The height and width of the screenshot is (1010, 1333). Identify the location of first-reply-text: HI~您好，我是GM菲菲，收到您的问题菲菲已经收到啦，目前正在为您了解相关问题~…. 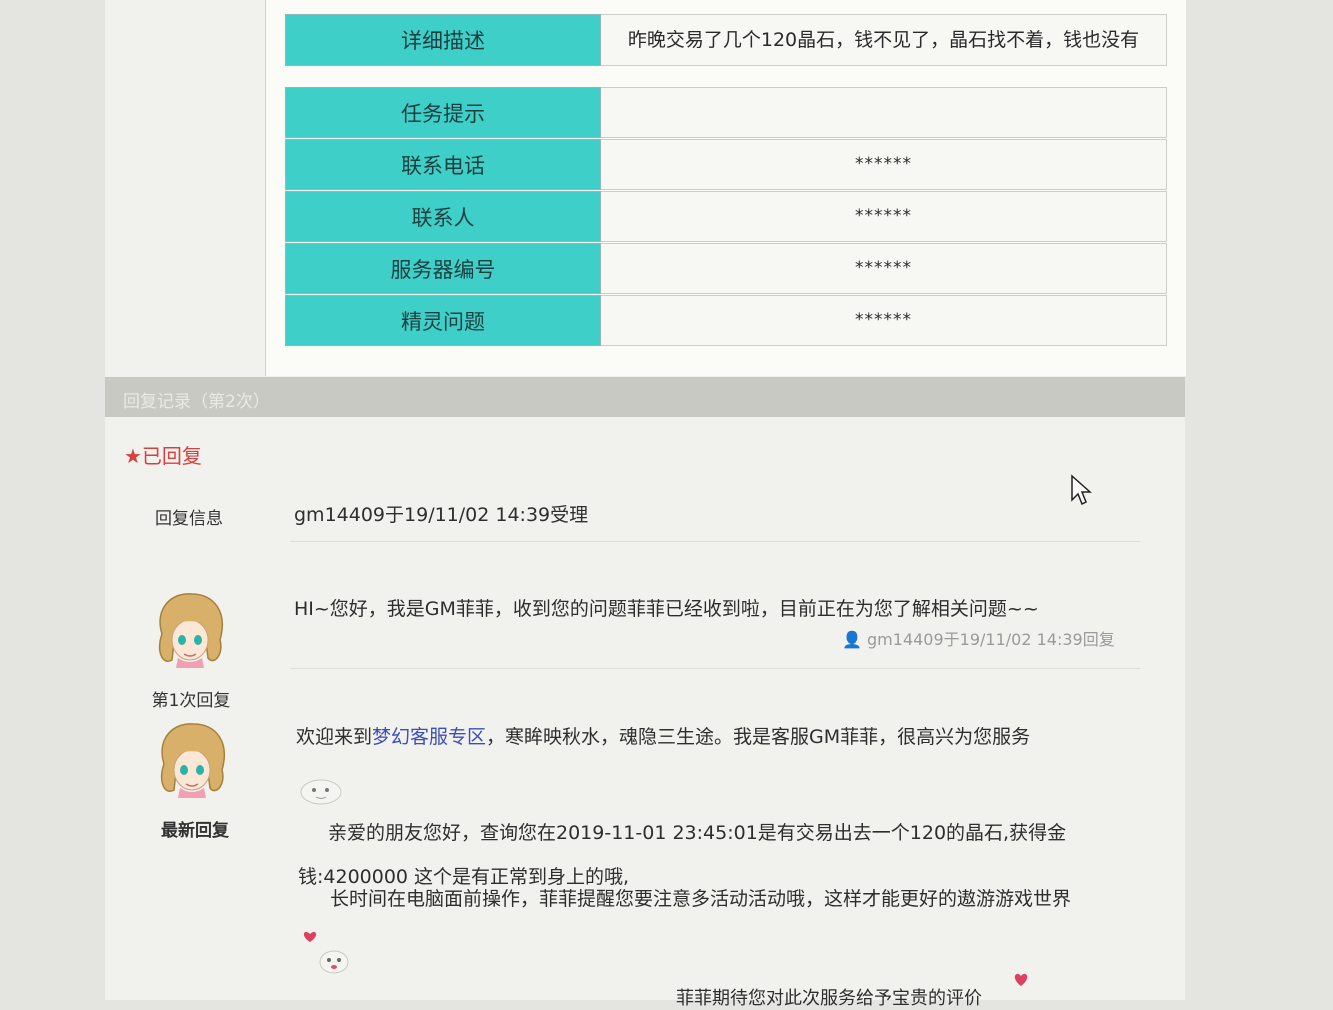
(666, 609).